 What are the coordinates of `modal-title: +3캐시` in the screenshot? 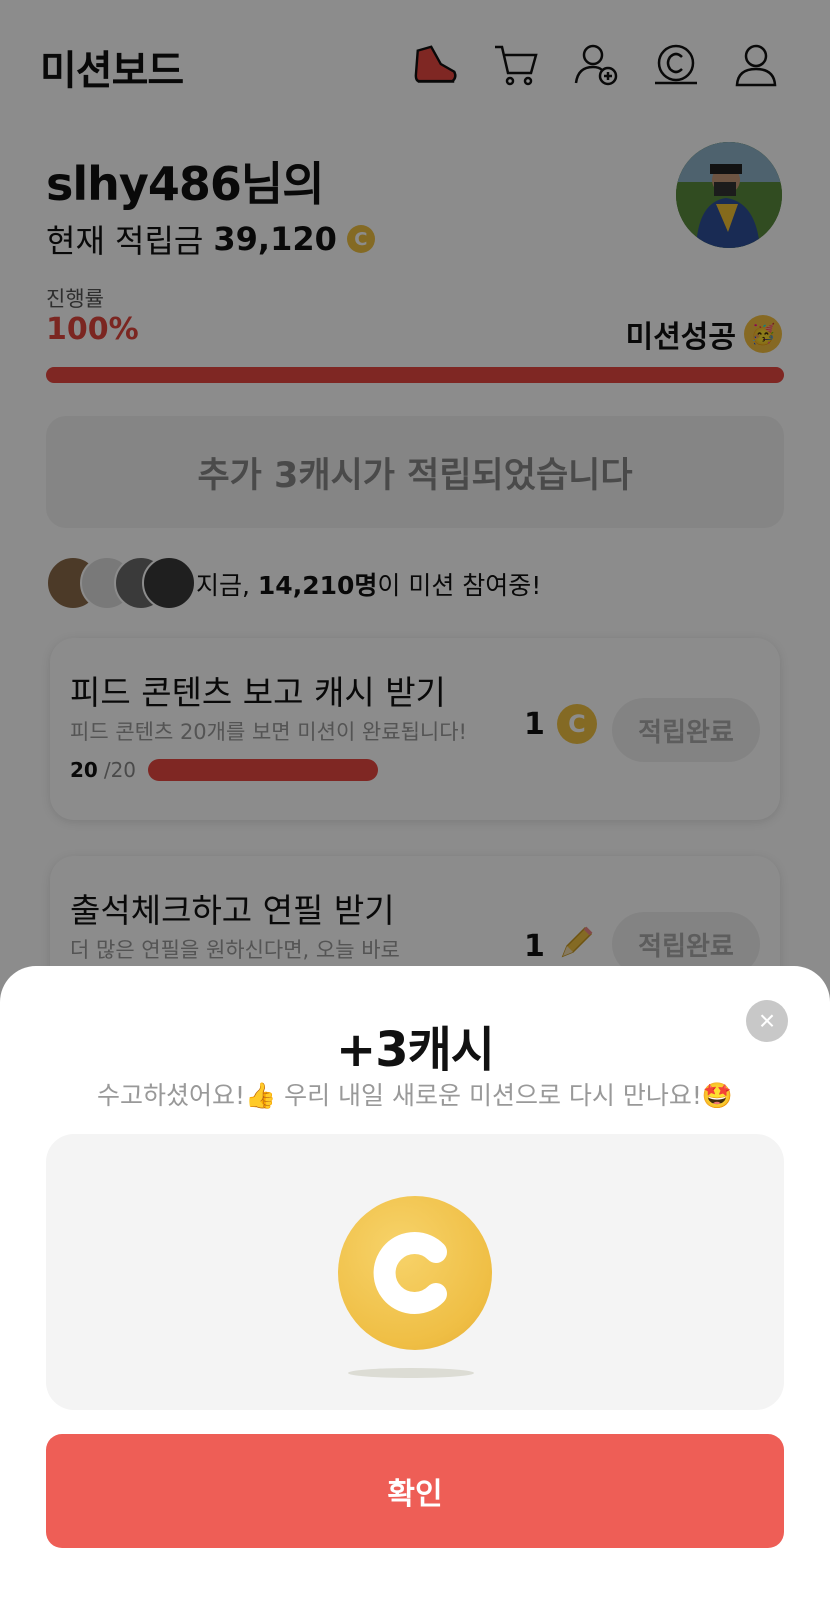 It's located at (415, 1050).